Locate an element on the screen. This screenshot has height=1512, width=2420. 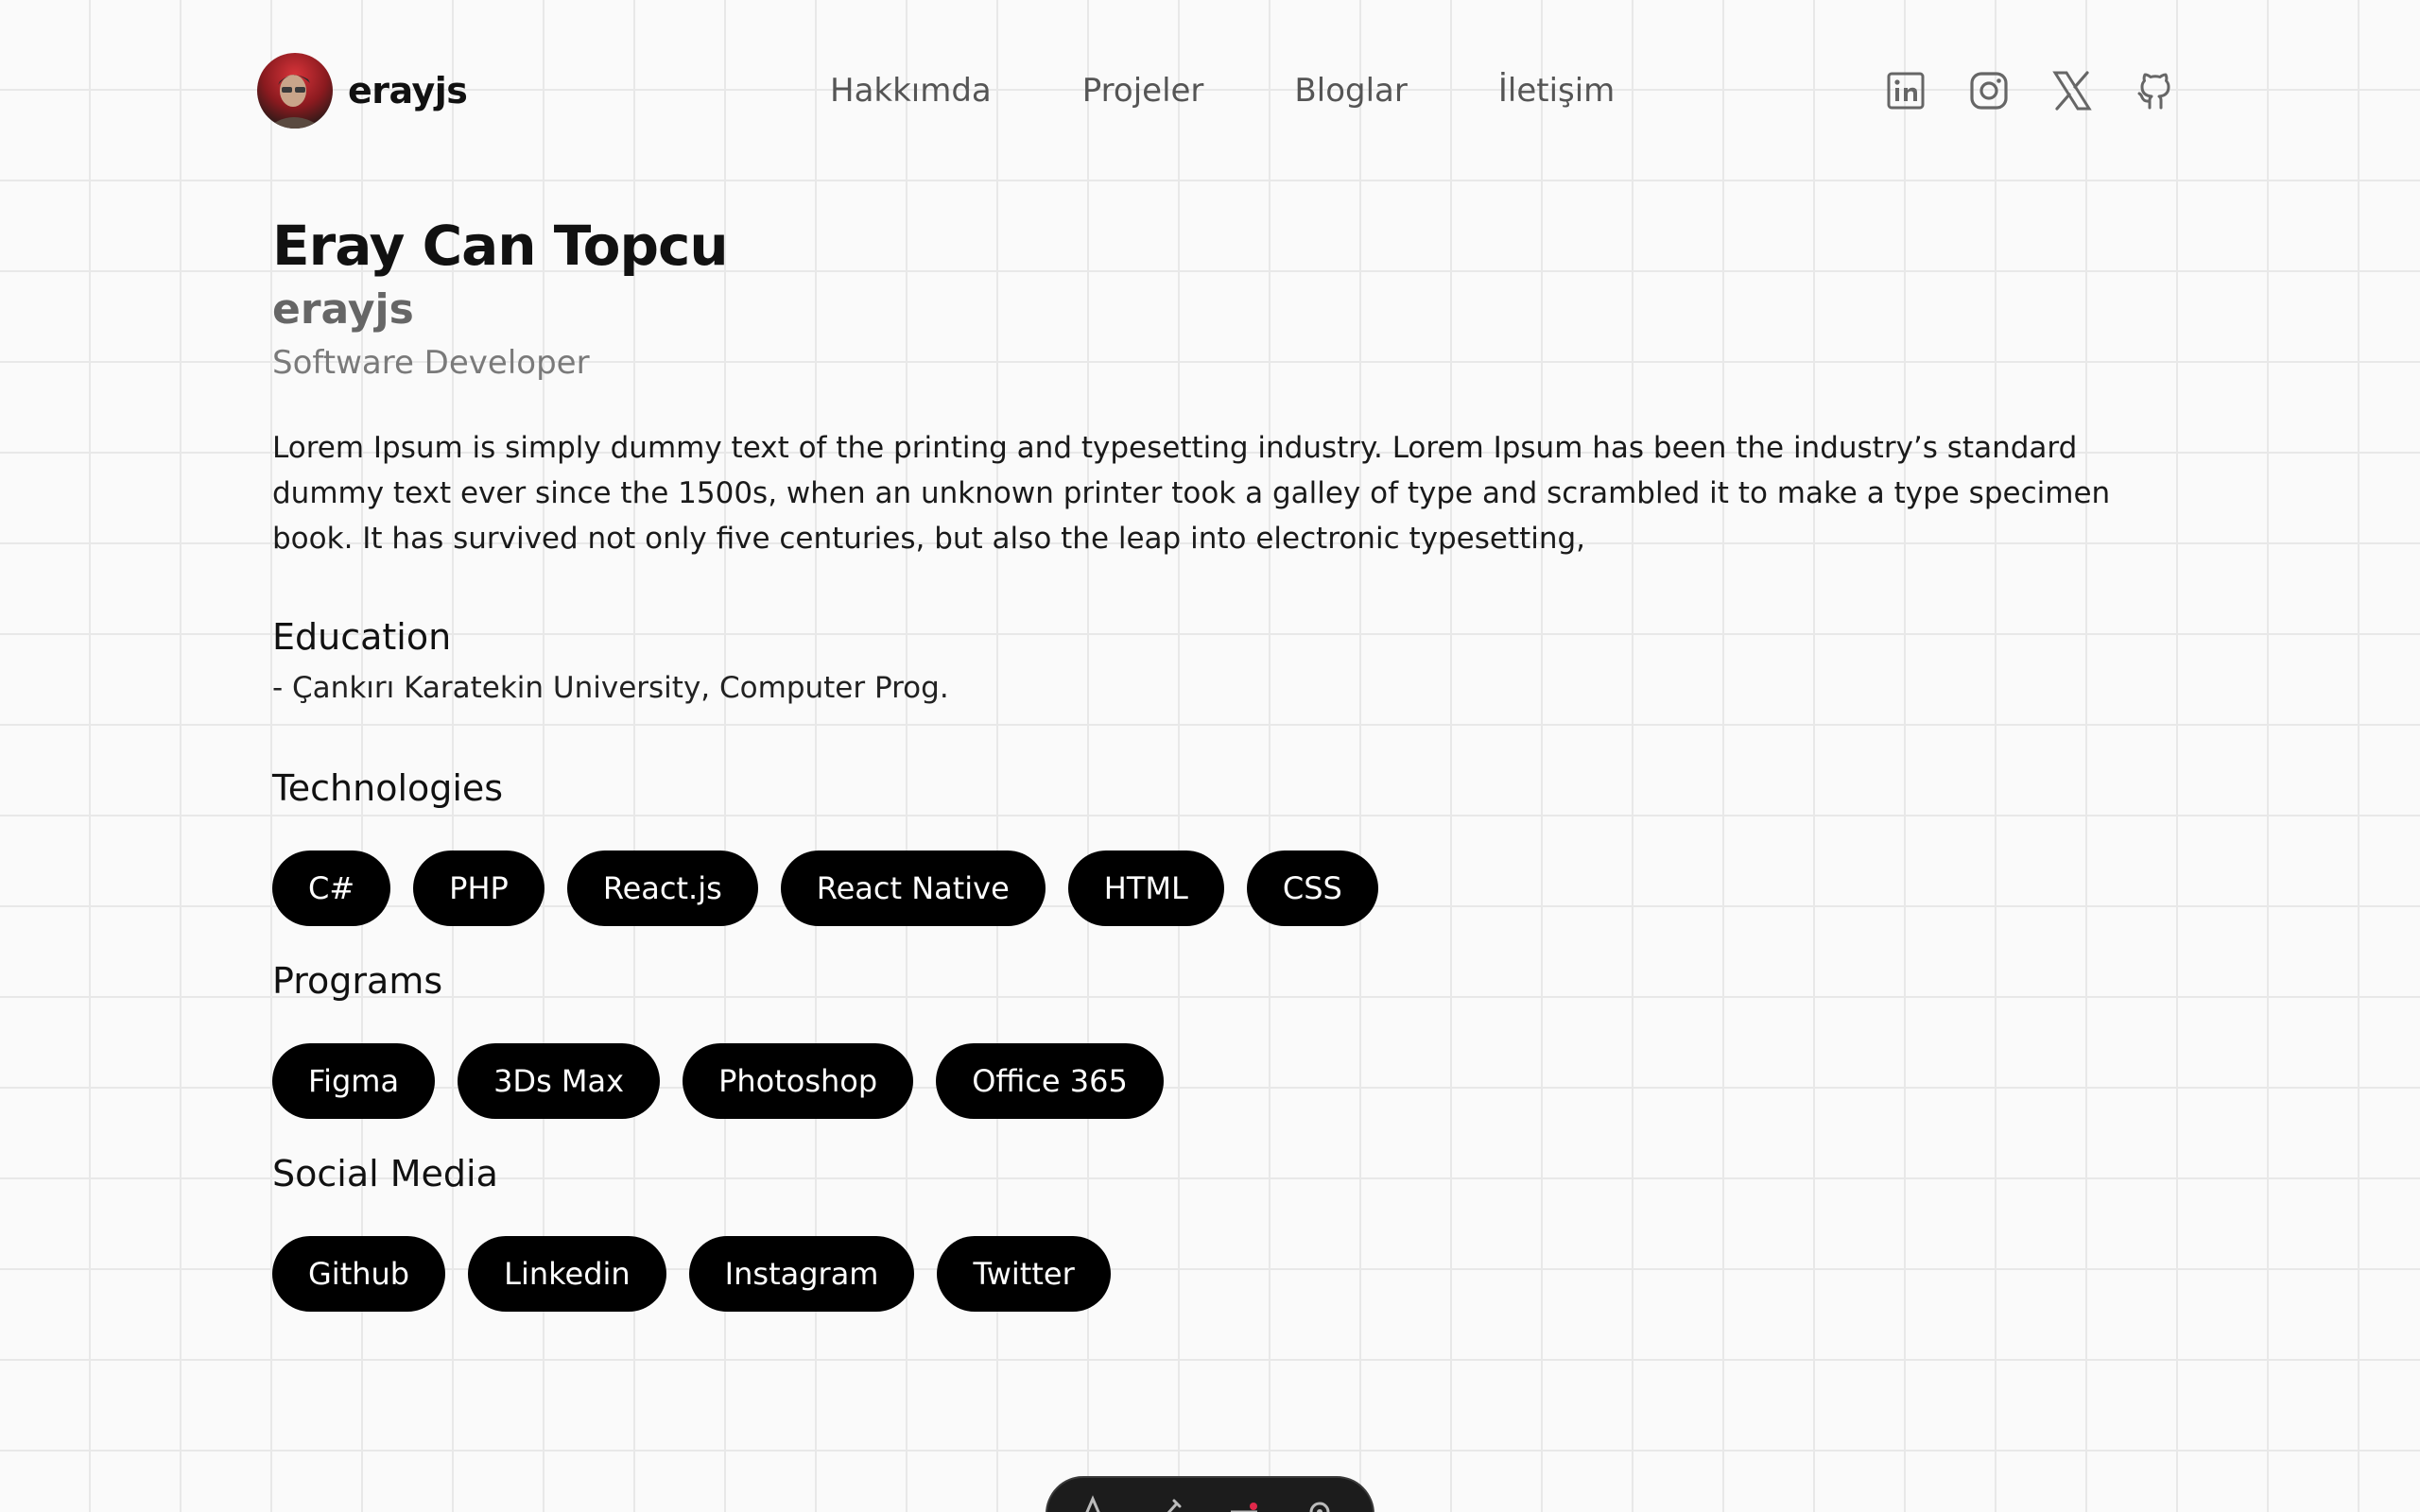
avatar is located at coordinates (295, 91).